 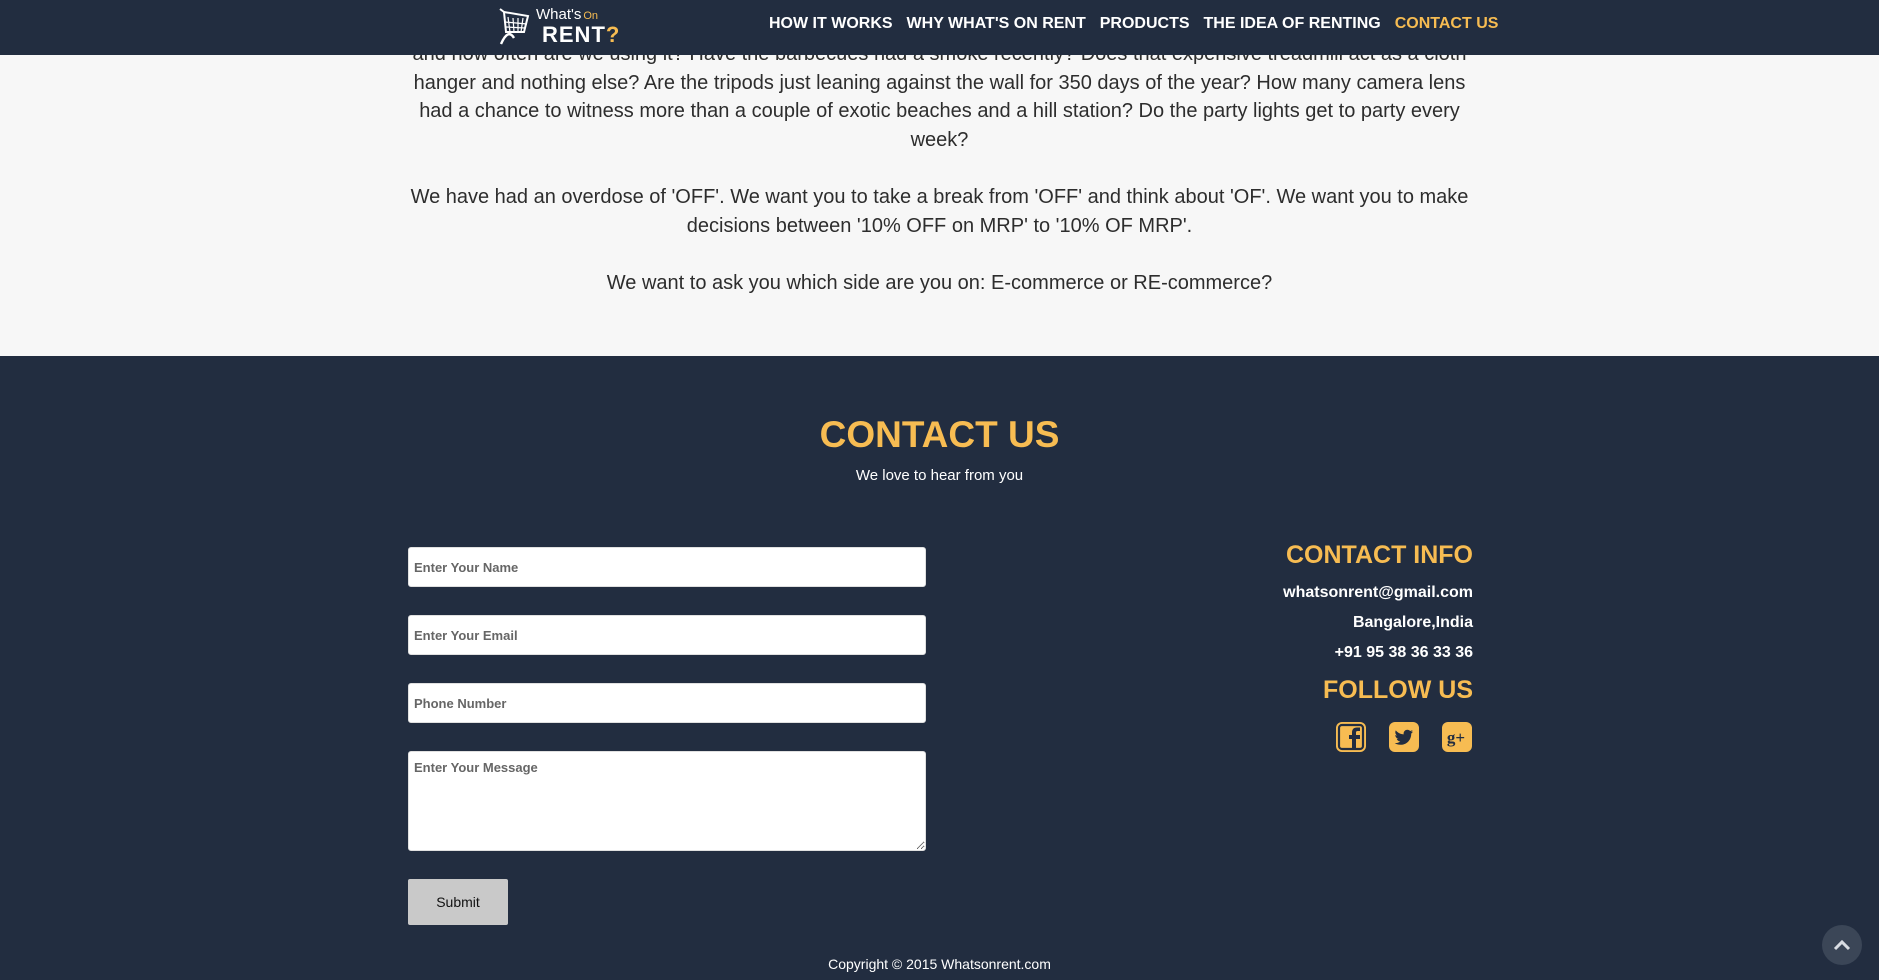 What do you see at coordinates (1404, 737) in the screenshot?
I see `twitter-icon` at bounding box center [1404, 737].